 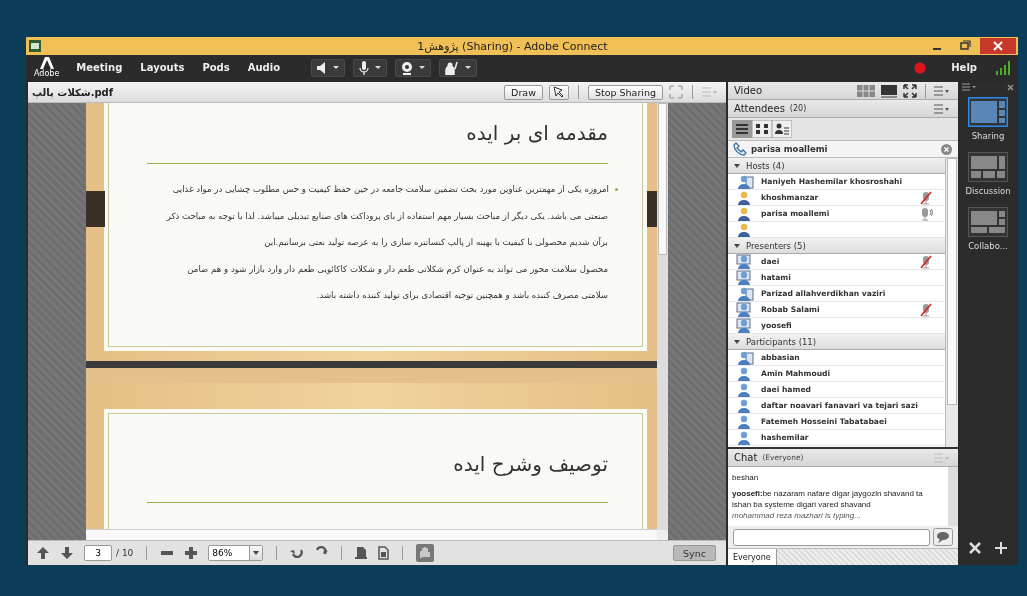 I want to click on slide-text-line: برآن شدیم محصولی با کیفیت با بهینه از پالپ کنسانتره سازی را به عرصه تولید نعتی برسانیم.این, so click(x=436, y=242).